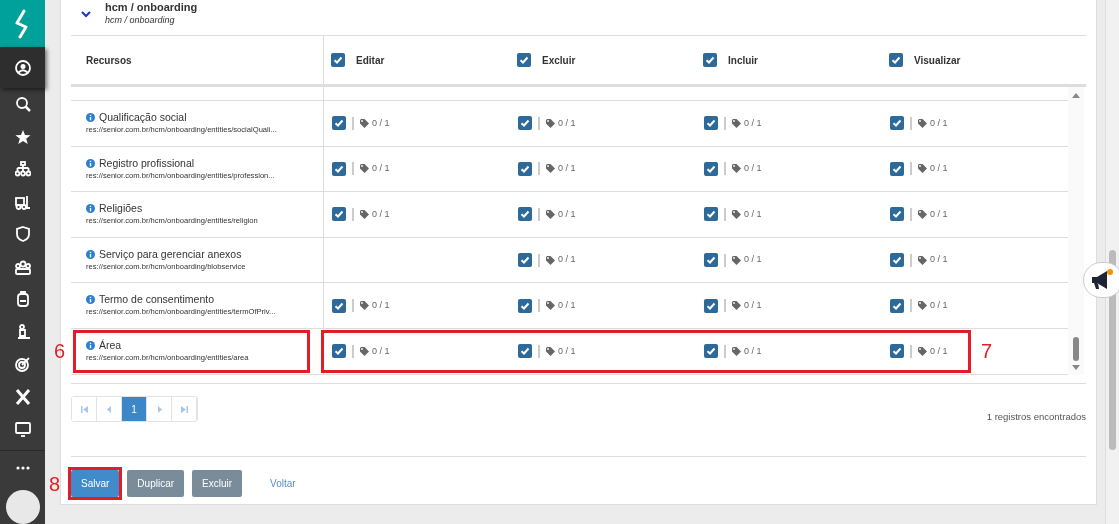 The image size is (1119, 524). What do you see at coordinates (109, 409) in the screenshot?
I see `previous-page-icon` at bounding box center [109, 409].